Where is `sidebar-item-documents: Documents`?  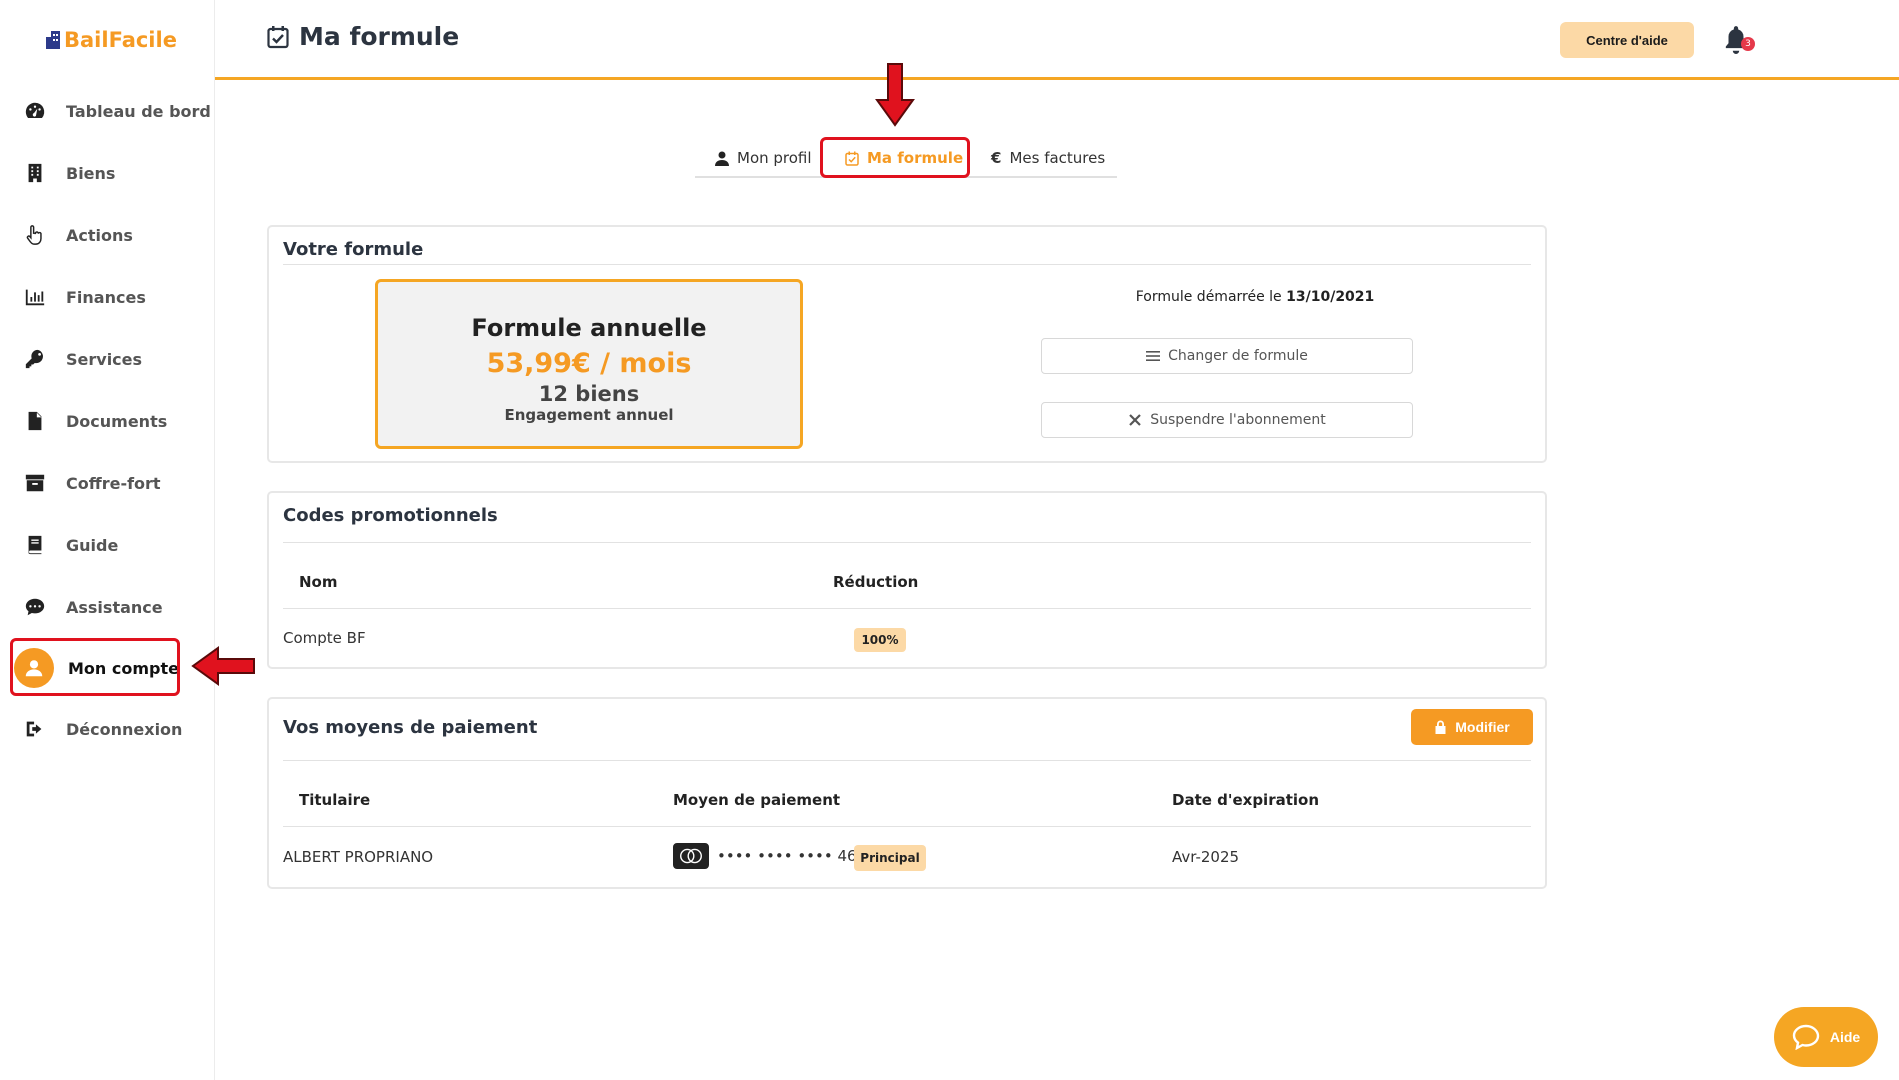
sidebar-item-documents: Documents is located at coordinates (94, 421).